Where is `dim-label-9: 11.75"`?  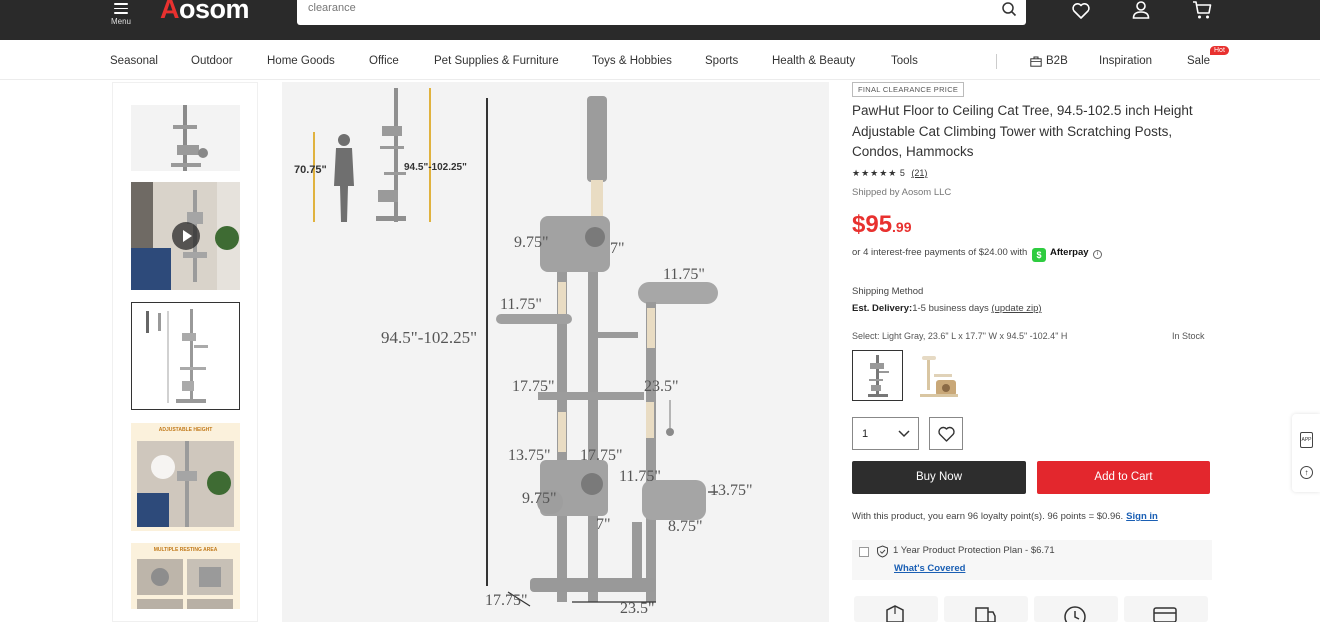 dim-label-9: 11.75" is located at coordinates (640, 476).